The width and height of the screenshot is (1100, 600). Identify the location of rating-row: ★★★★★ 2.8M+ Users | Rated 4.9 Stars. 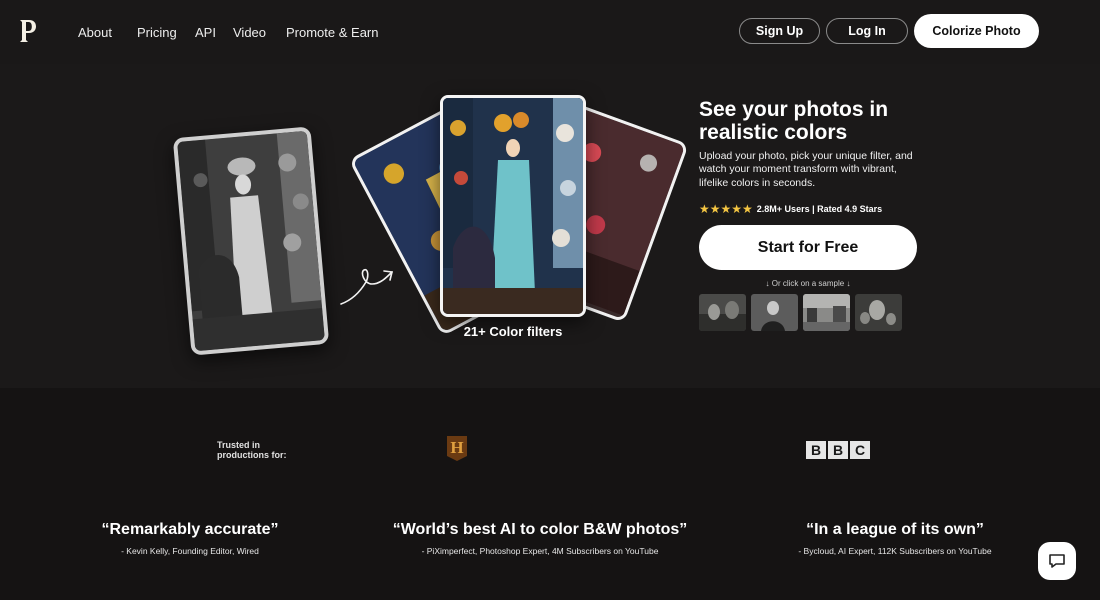
(790, 209).